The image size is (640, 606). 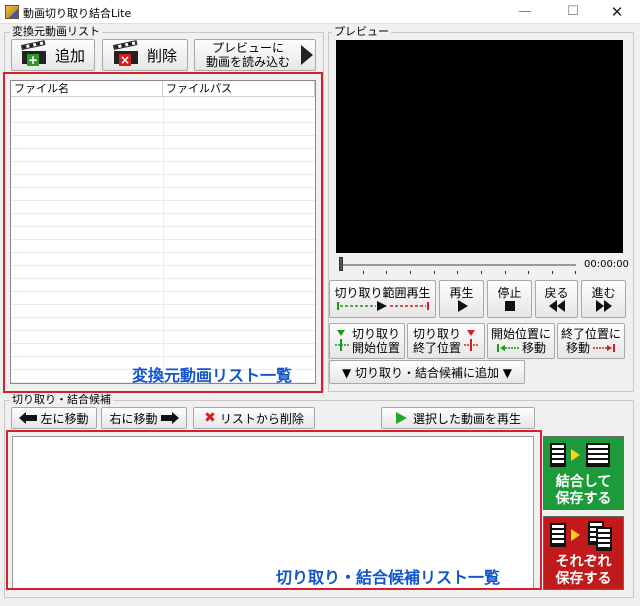 I want to click on move-start-label-1: 開始位置に, so click(x=520, y=334).